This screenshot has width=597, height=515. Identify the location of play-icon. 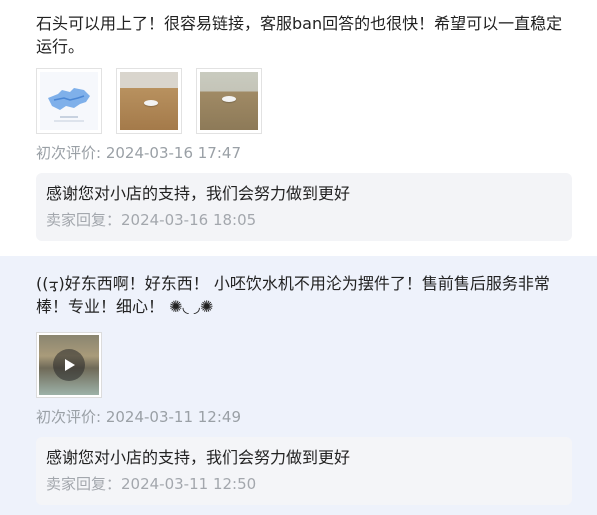
(69, 365).